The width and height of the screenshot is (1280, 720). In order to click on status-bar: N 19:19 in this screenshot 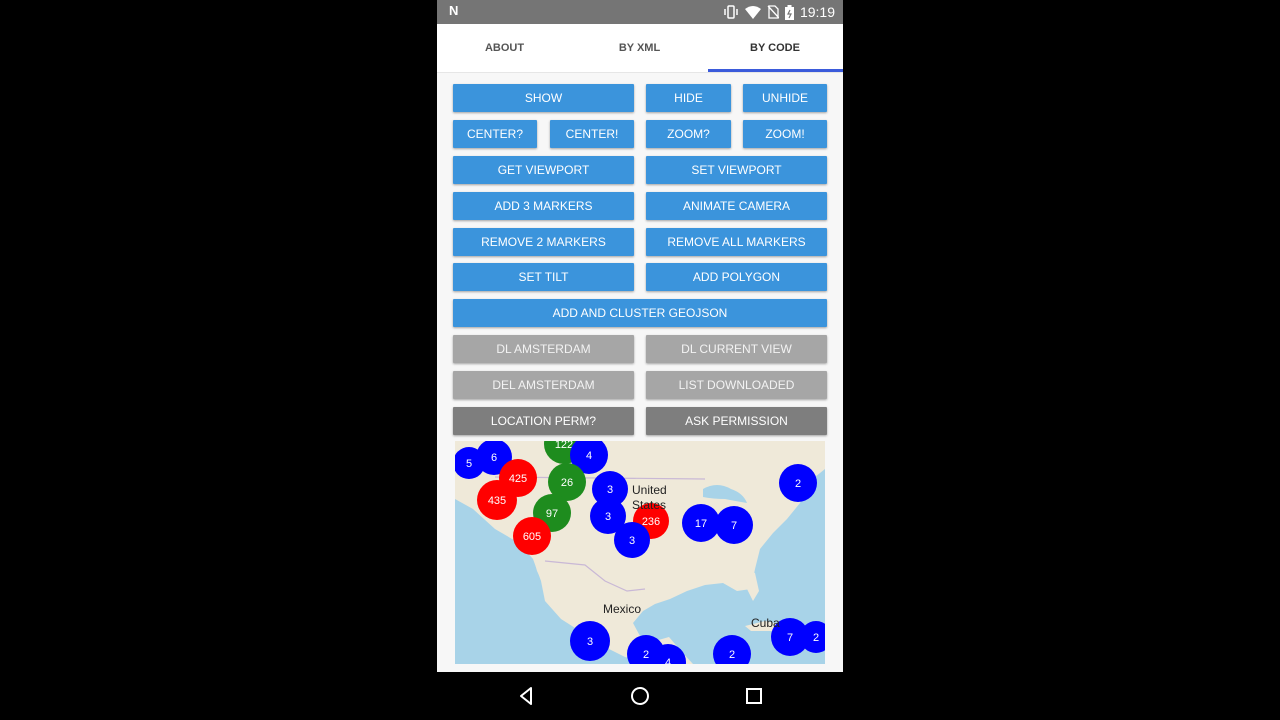, I will do `click(640, 12)`.